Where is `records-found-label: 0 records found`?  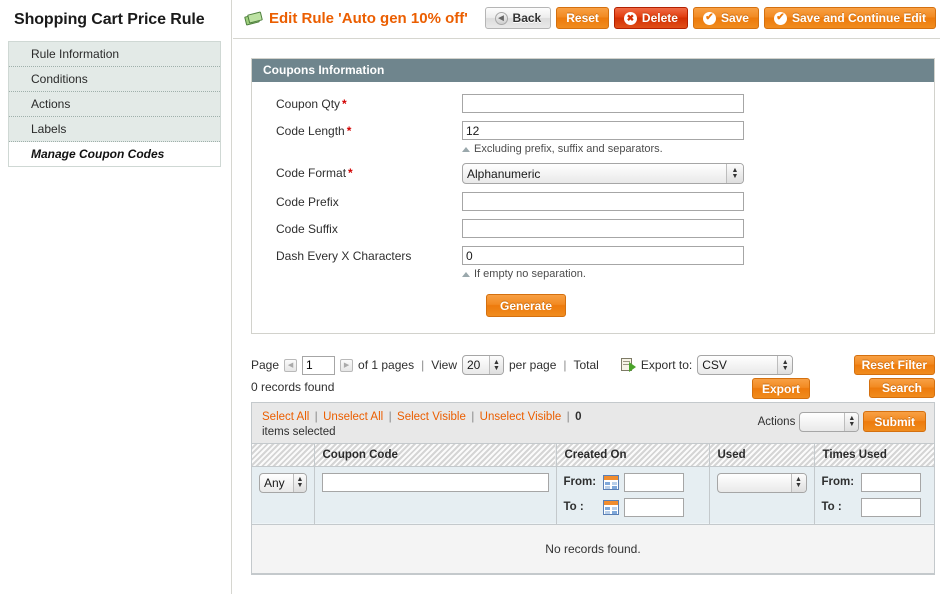 records-found-label: 0 records found is located at coordinates (293, 387).